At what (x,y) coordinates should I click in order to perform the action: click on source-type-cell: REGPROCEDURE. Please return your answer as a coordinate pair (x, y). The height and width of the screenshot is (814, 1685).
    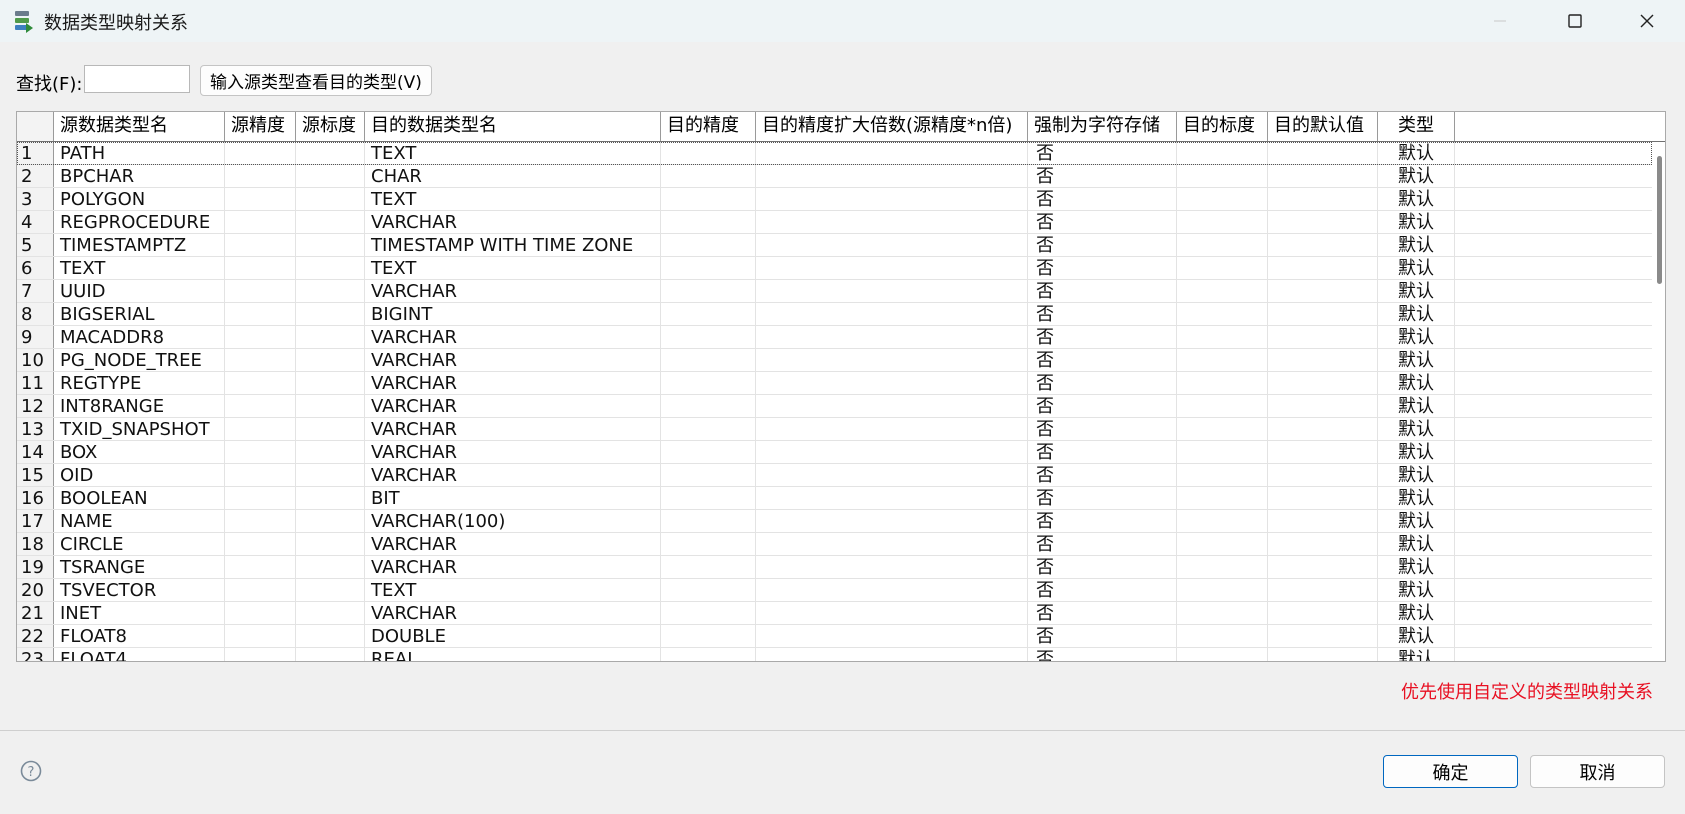
    Looking at the image, I should click on (139, 222).